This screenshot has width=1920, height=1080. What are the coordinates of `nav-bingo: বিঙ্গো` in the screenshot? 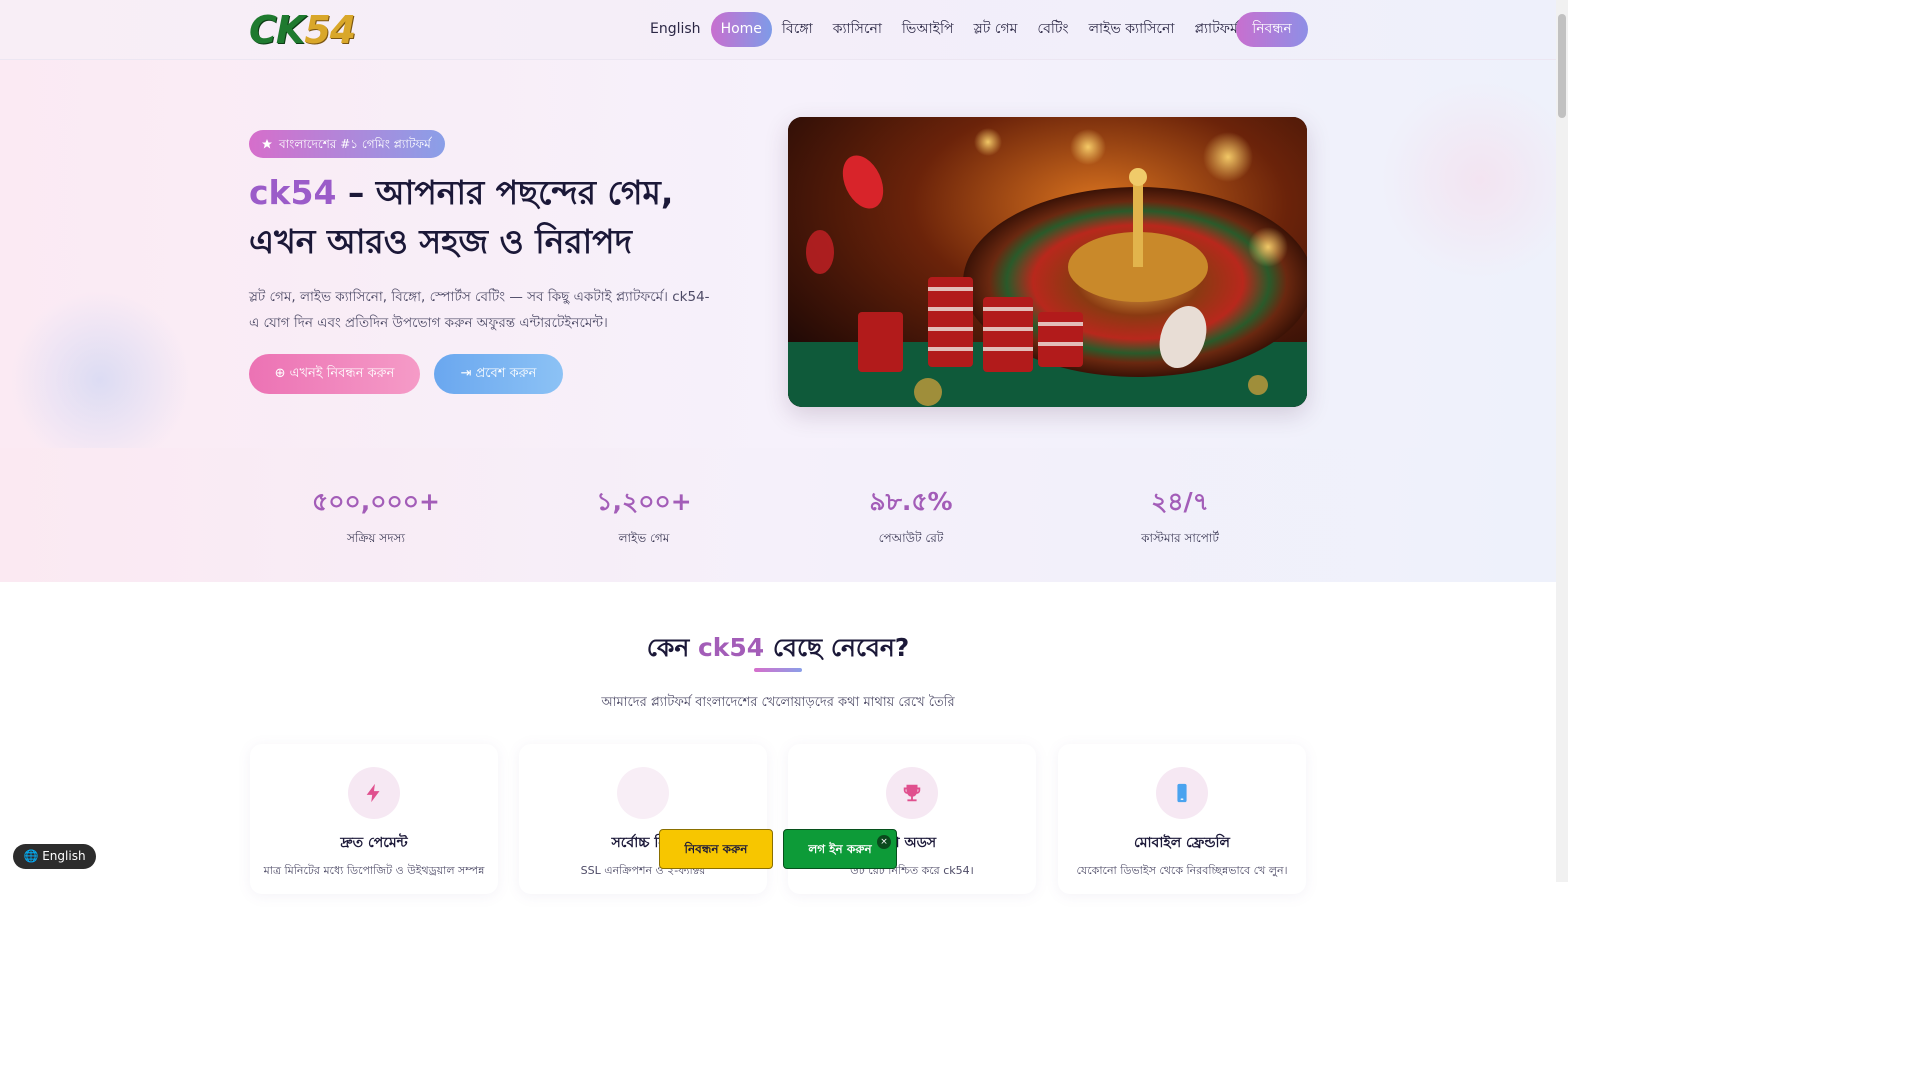 It's located at (797, 29).